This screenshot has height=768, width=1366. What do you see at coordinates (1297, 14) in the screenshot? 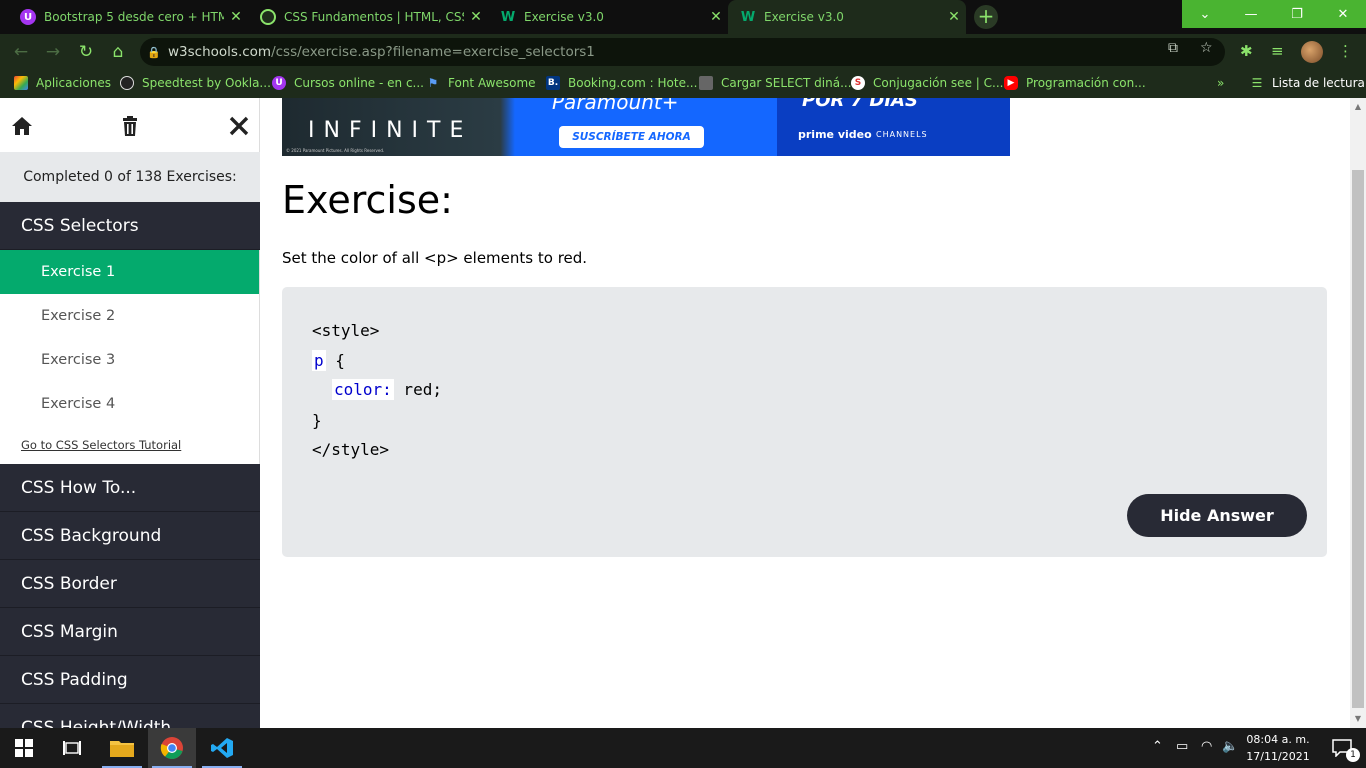
I see `restore-button: ❐` at bounding box center [1297, 14].